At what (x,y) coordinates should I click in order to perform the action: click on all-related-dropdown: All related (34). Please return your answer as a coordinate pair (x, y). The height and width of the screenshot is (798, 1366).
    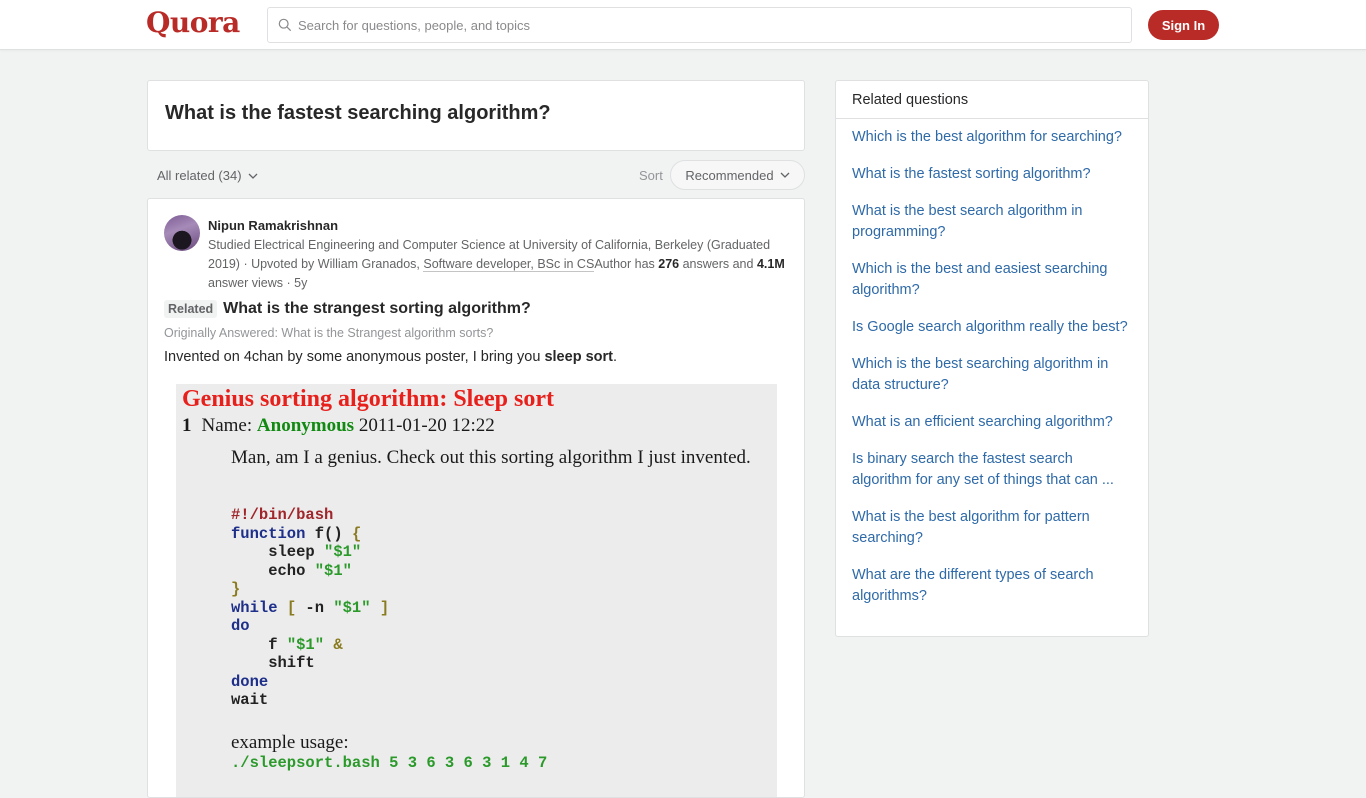
    Looking at the image, I should click on (207, 175).